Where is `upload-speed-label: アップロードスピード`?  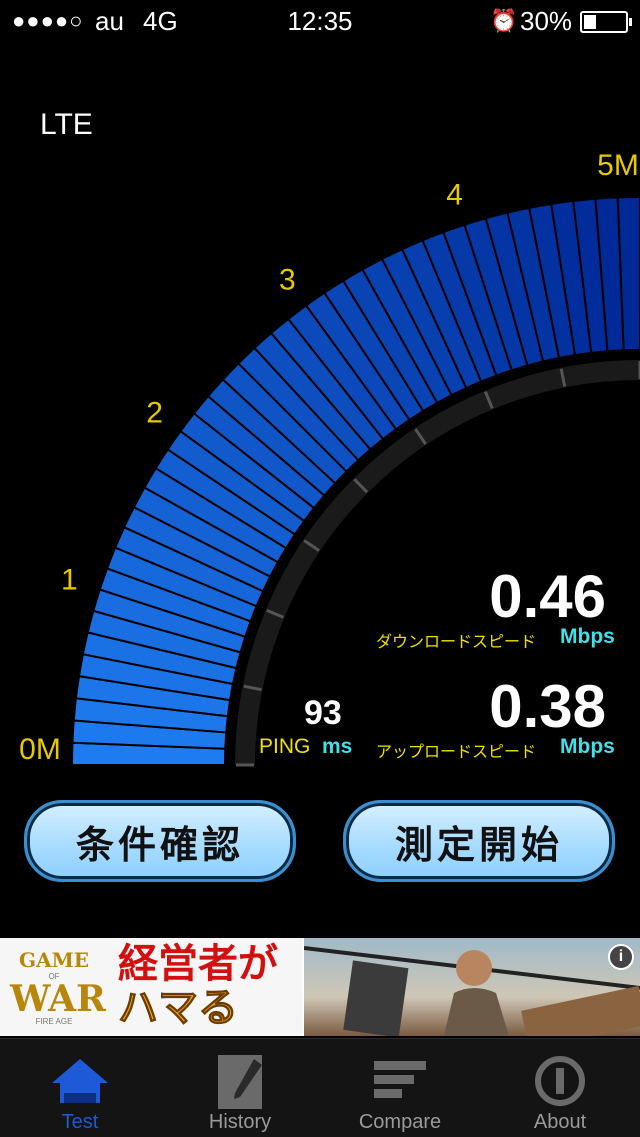 upload-speed-label: アップロードスピード is located at coordinates (456, 752).